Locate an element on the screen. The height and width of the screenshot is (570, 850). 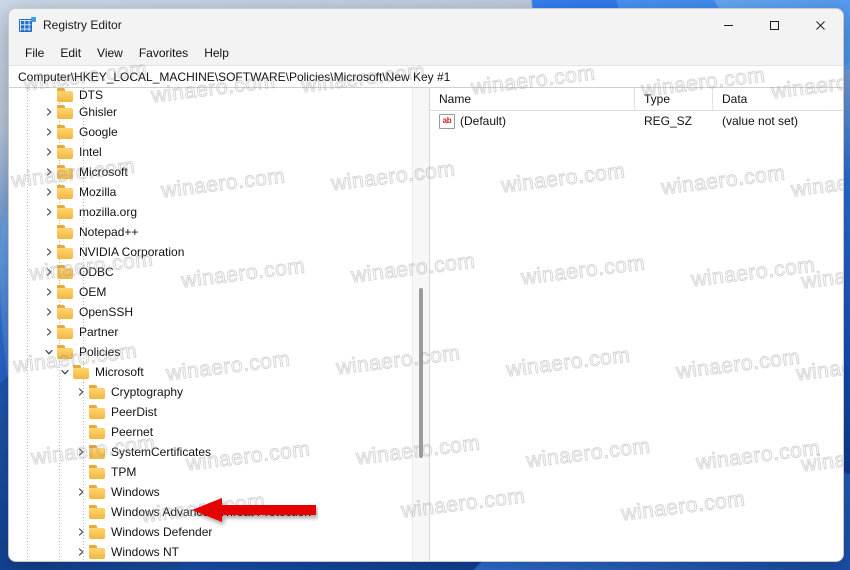
tree-item-label: Notepad++ is located at coordinates (109, 232).